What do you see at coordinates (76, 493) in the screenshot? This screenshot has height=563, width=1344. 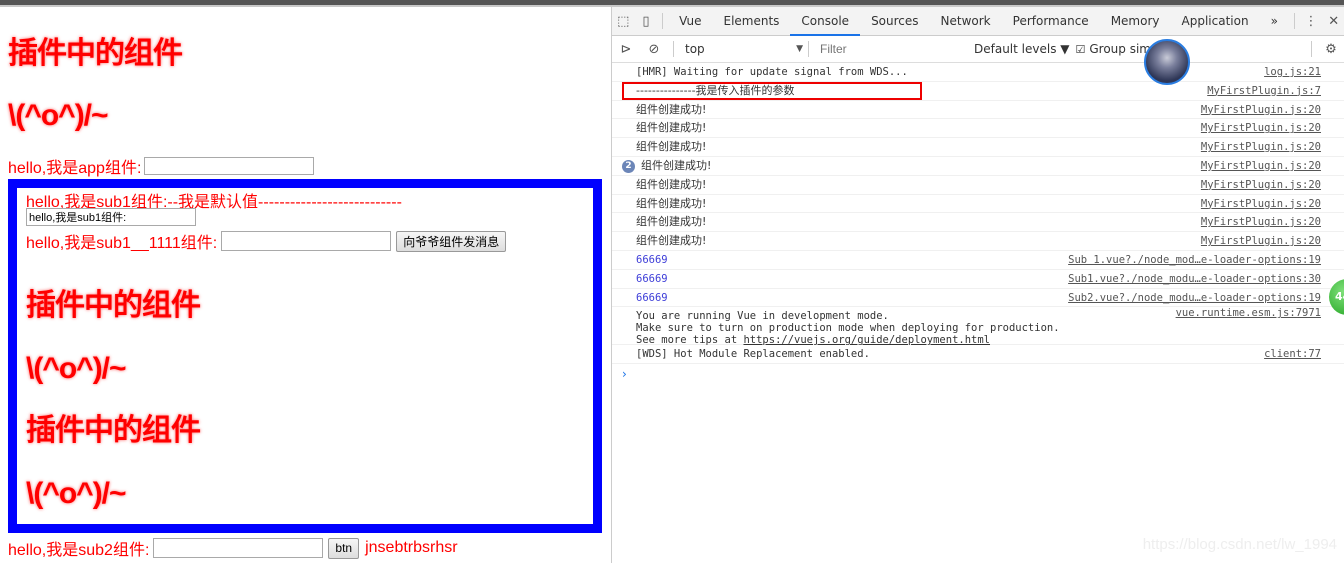 I see `sub1-plugin-emoticon-2: \(^o^)/~` at bounding box center [76, 493].